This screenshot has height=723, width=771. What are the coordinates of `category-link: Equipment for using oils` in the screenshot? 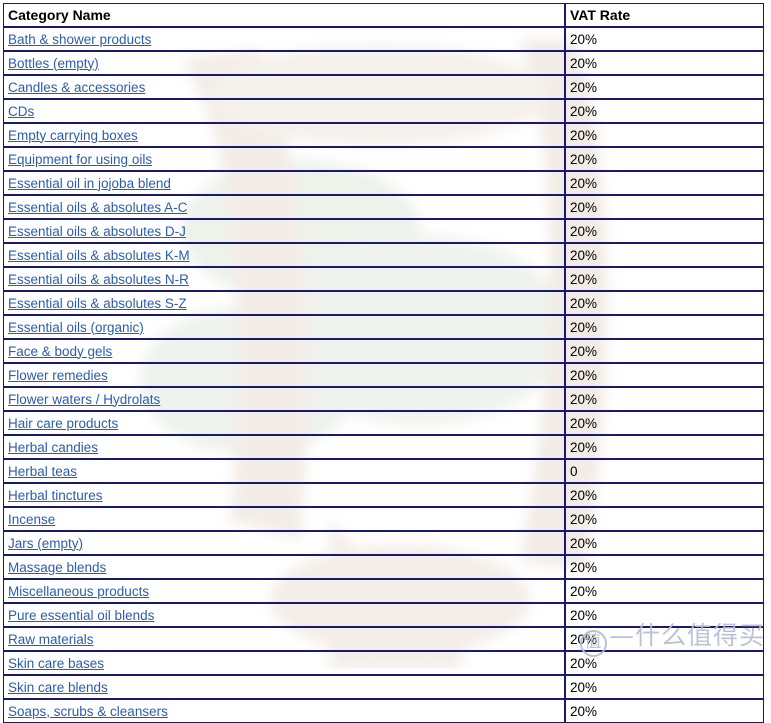 It's located at (80, 159).